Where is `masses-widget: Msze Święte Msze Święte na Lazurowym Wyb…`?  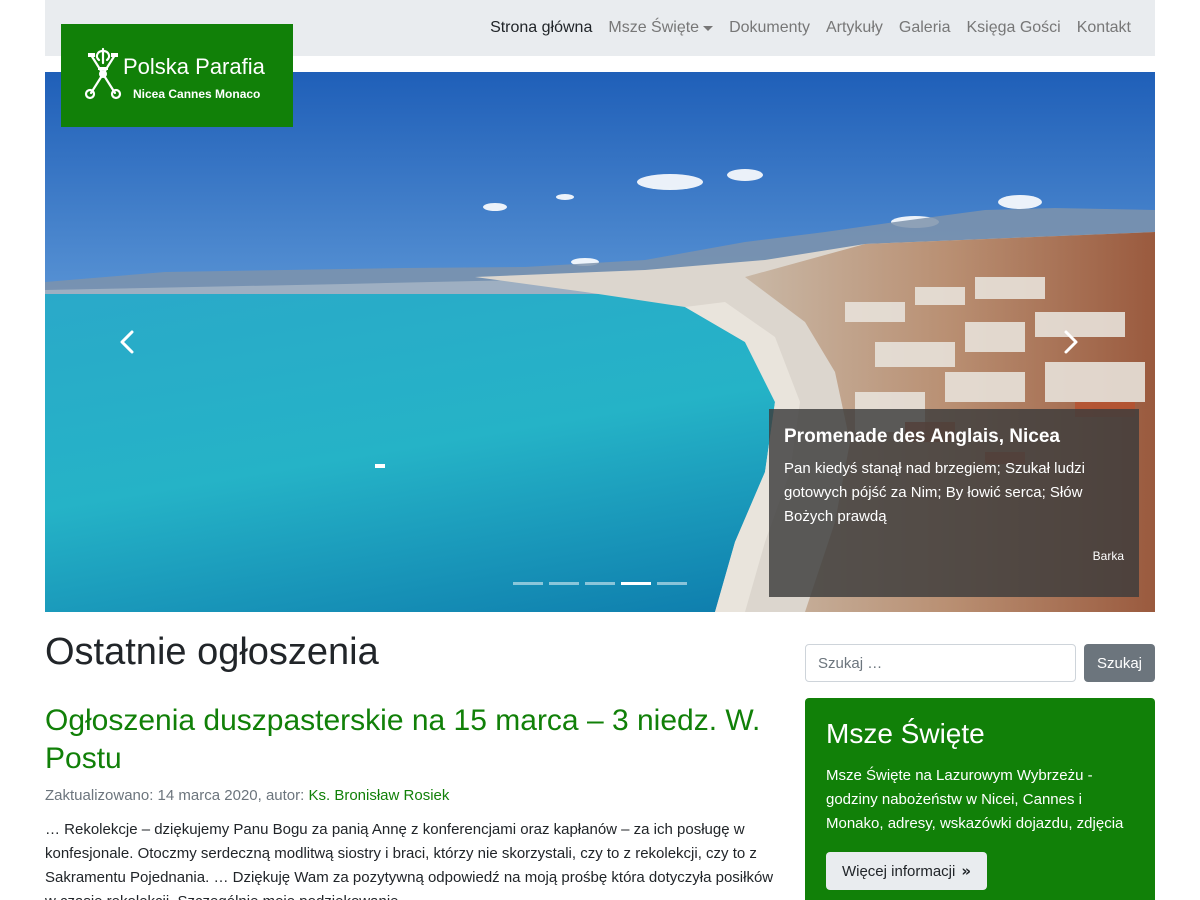
masses-widget: Msze Święte Msze Święte na Lazurowym Wyb… is located at coordinates (980, 799).